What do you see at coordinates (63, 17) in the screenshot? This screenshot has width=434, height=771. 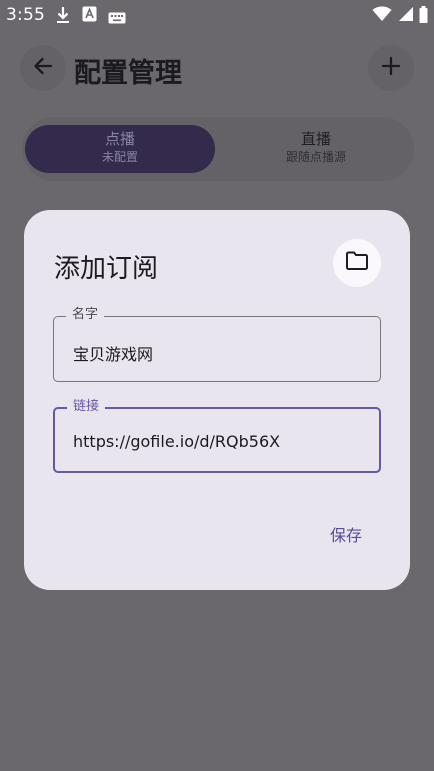 I see `download-icon` at bounding box center [63, 17].